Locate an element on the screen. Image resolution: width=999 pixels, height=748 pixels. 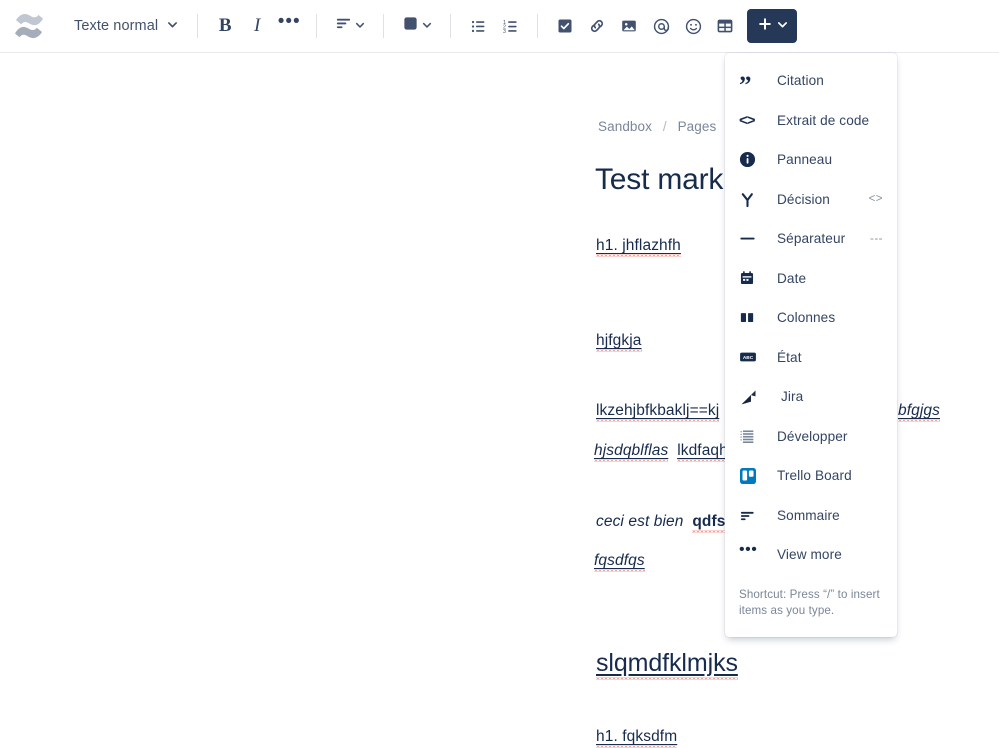
doc-line-7: slqmdfklmjks is located at coordinates (667, 663).